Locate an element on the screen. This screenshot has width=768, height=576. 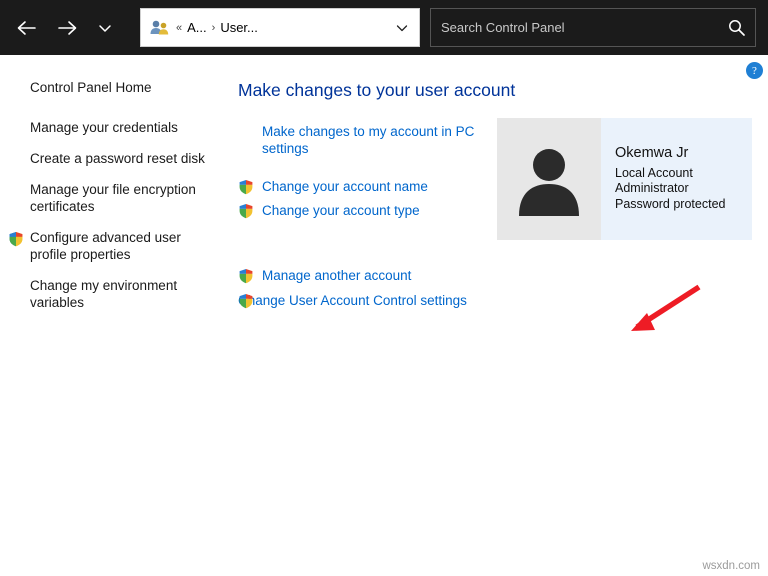
back-arrow-icon is located at coordinates (26, 27).